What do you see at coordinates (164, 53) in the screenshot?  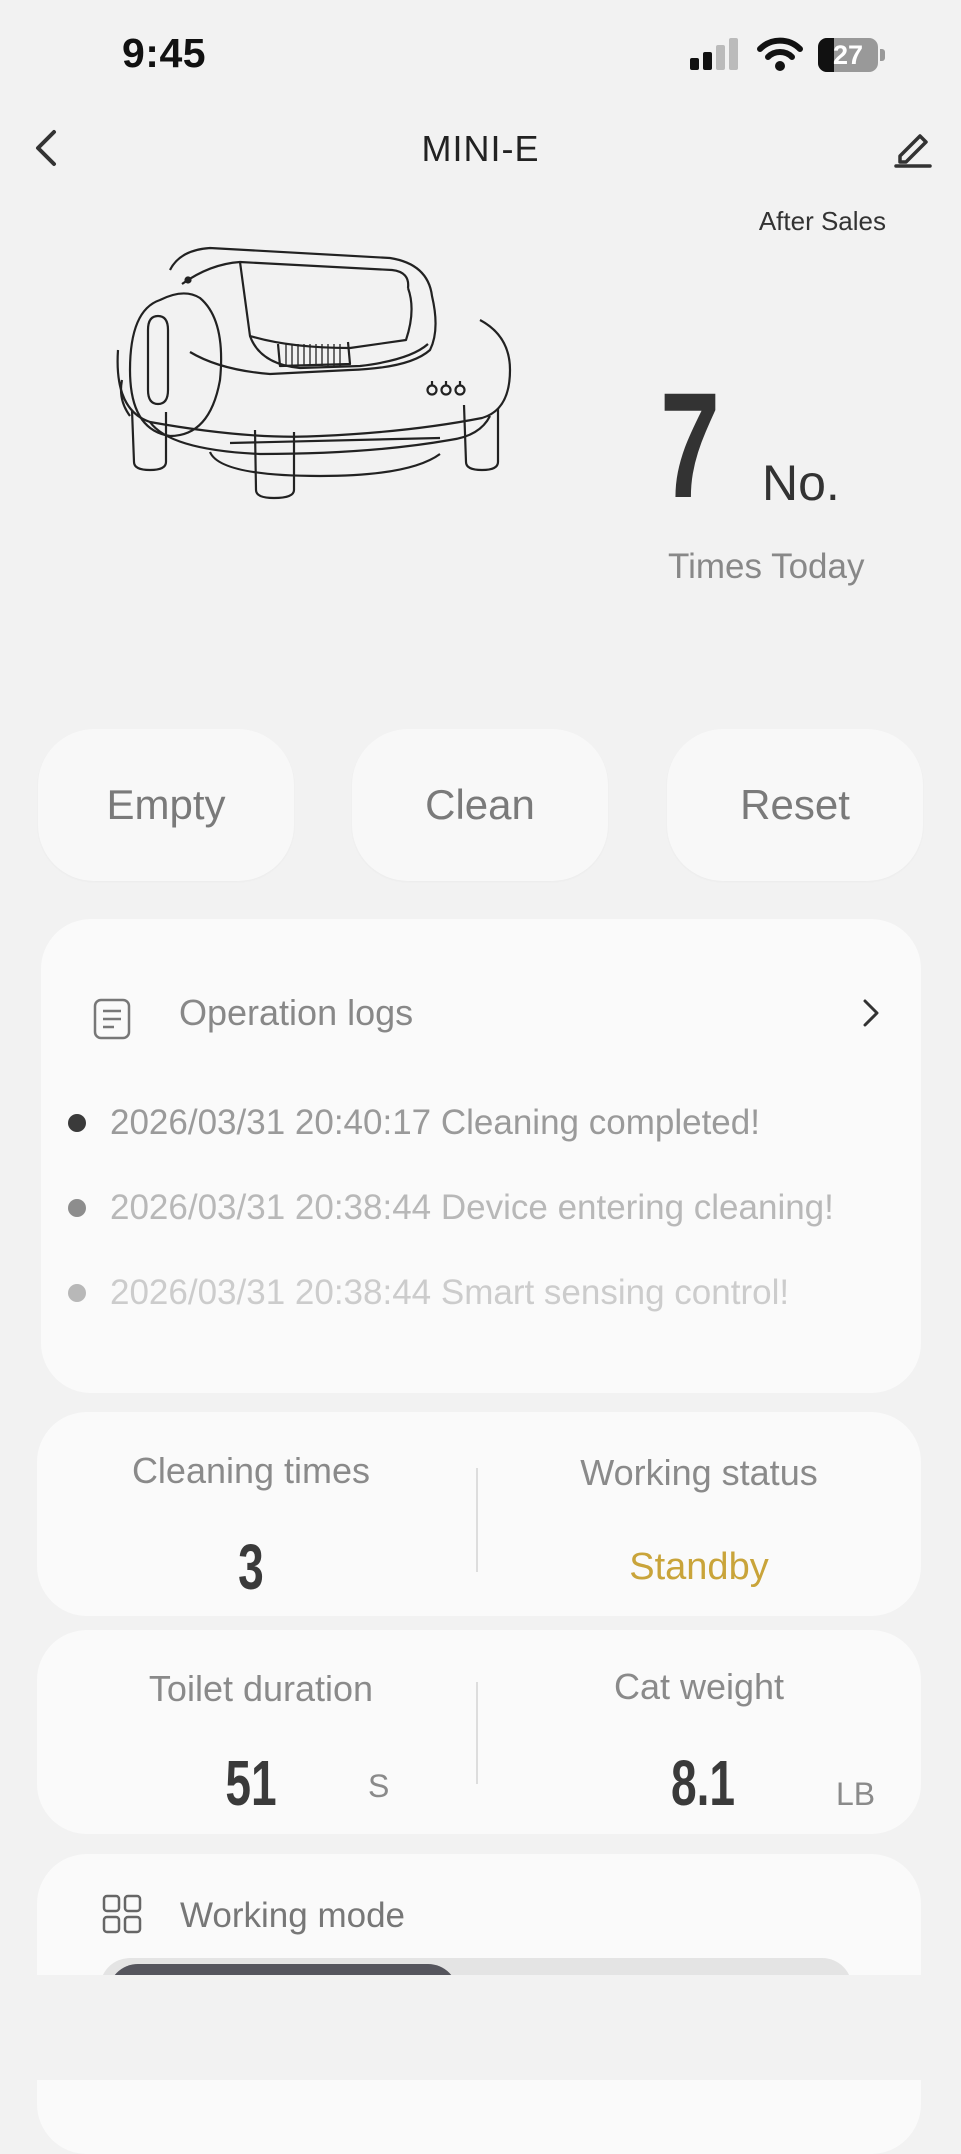 I see `status-time: 9:45` at bounding box center [164, 53].